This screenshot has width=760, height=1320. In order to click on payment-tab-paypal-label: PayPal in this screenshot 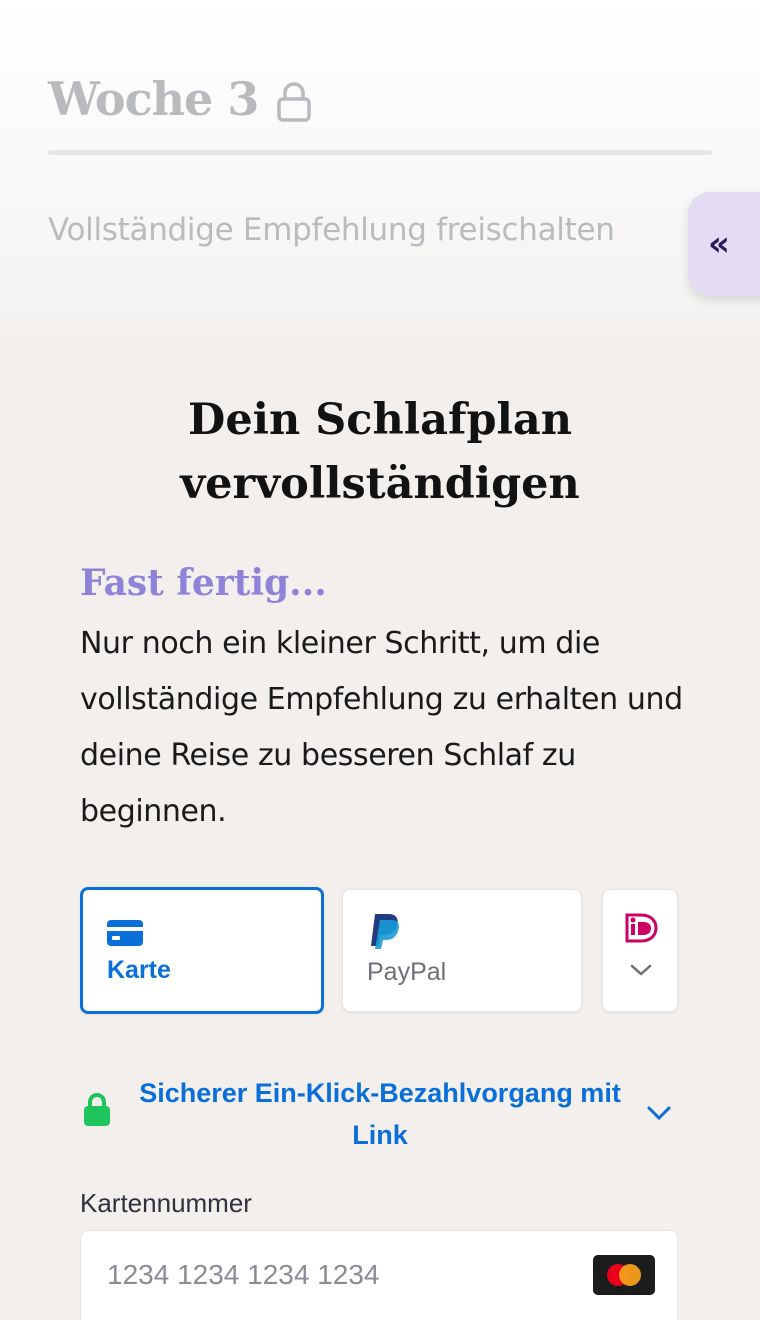, I will do `click(407, 972)`.